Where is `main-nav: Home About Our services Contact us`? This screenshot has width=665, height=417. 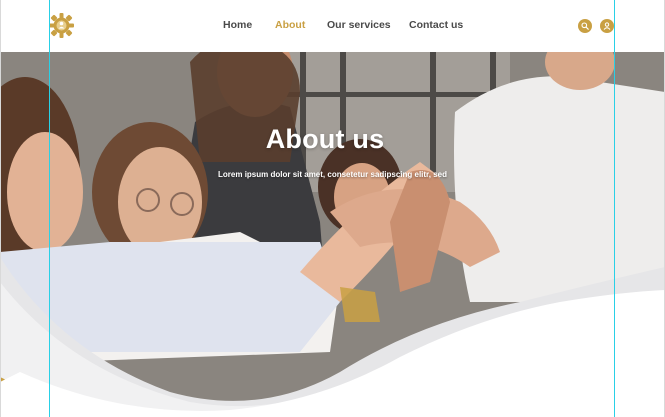
main-nav: Home About Our services Contact us is located at coordinates (332, 26).